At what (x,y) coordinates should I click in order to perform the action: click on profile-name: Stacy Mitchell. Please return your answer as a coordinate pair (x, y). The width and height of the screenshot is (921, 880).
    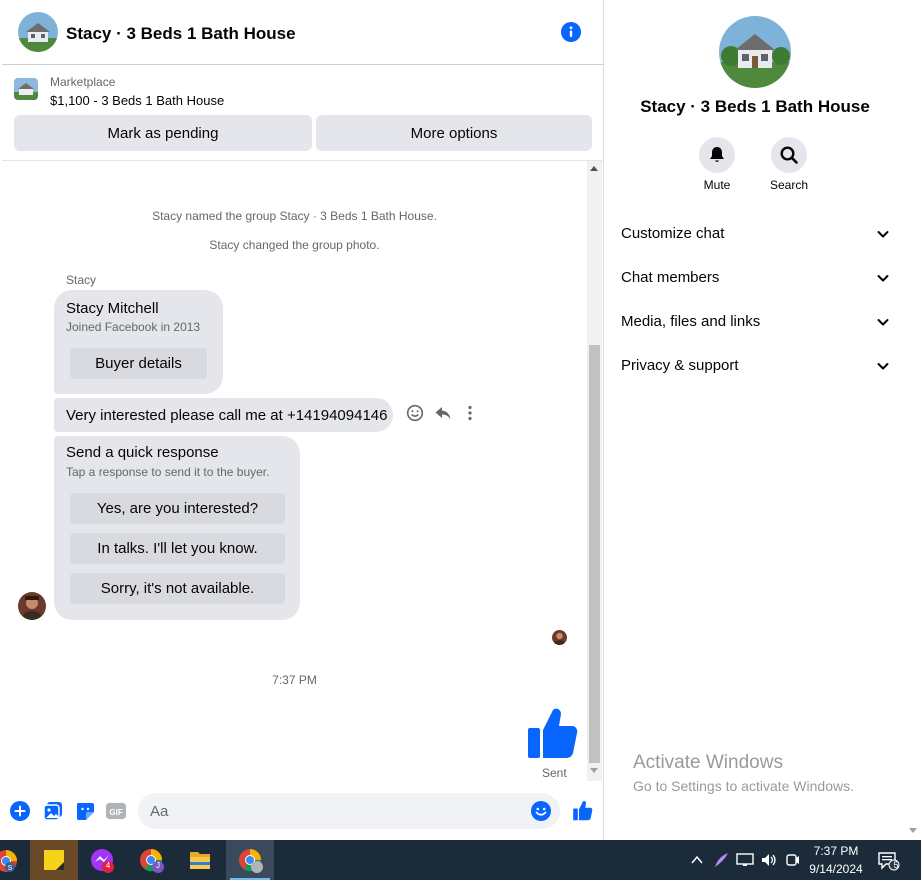
    Looking at the image, I should click on (112, 308).